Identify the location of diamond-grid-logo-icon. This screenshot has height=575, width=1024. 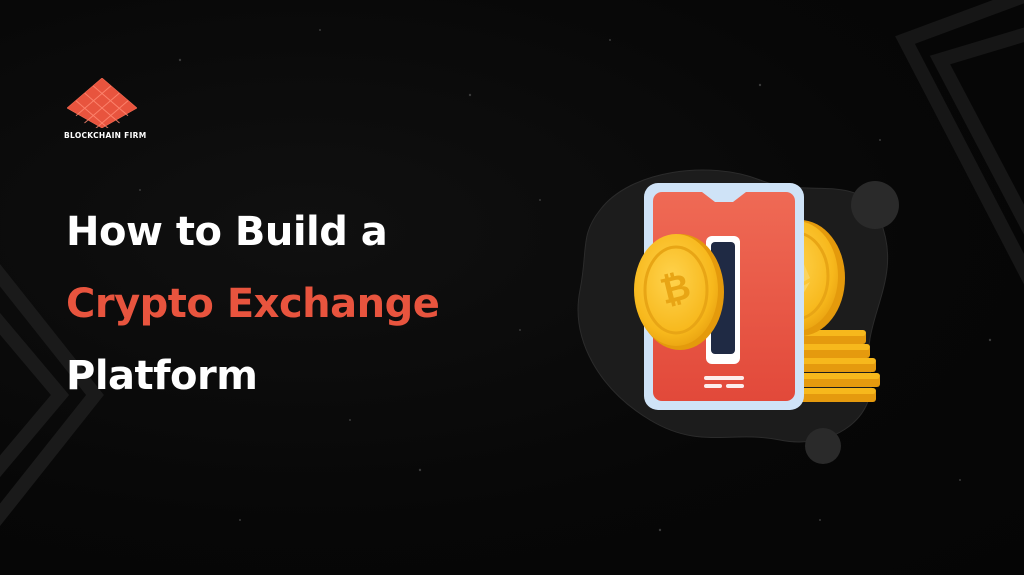
(102, 103).